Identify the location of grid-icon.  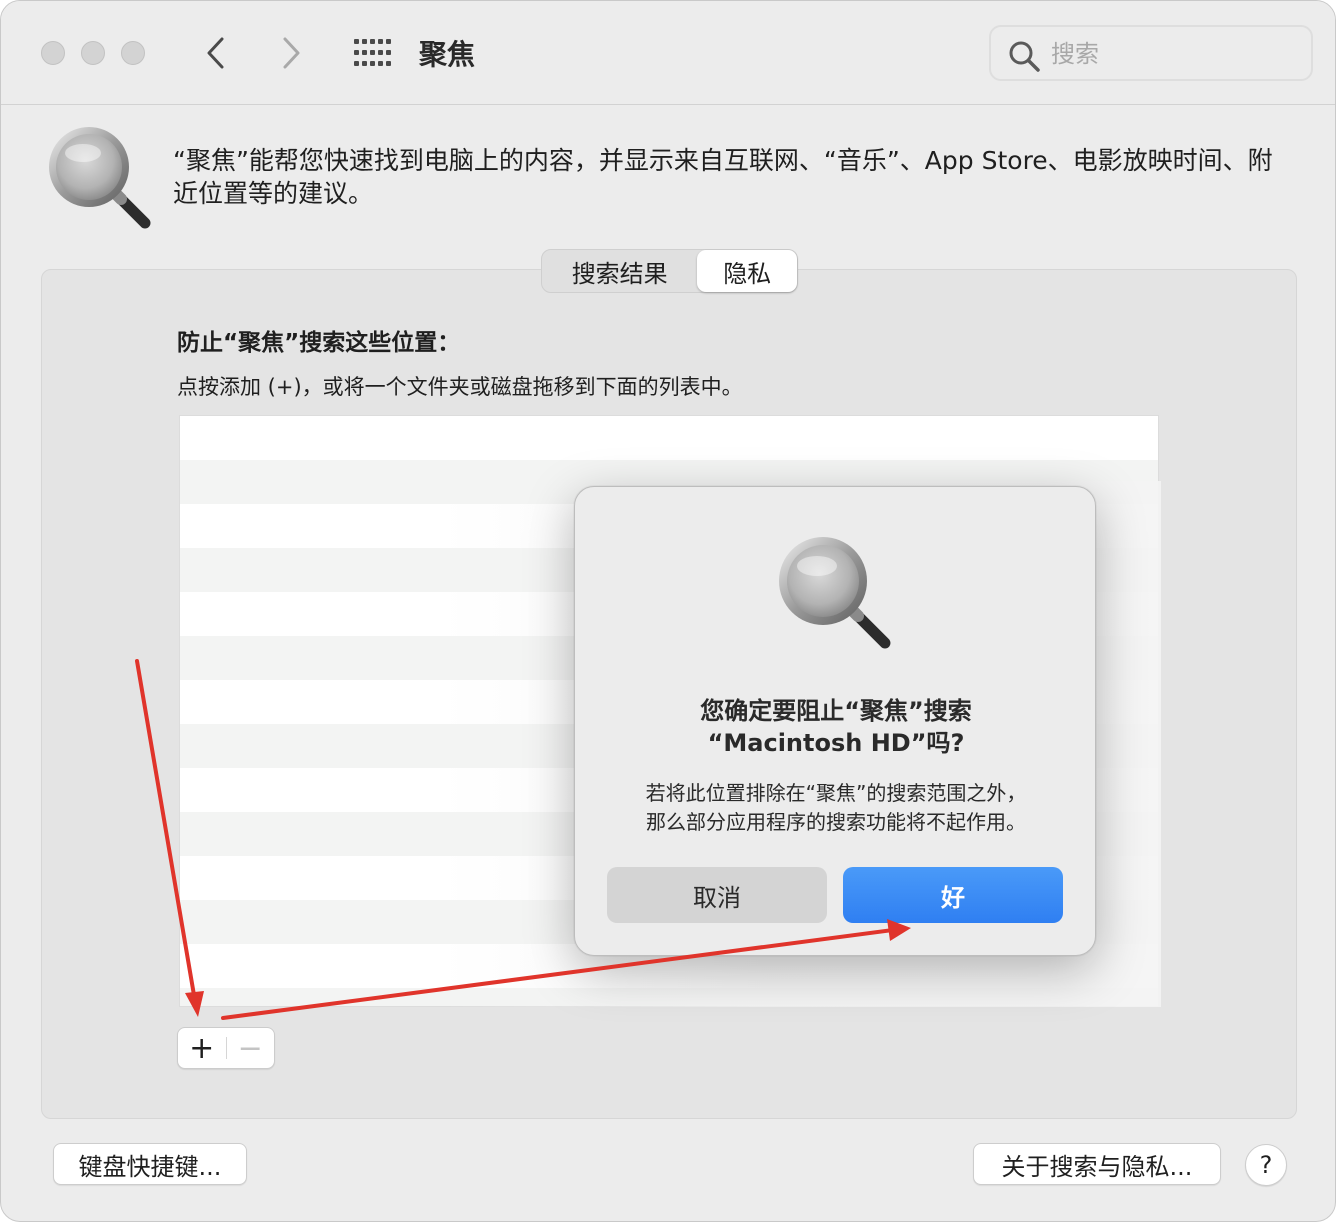
(372, 52).